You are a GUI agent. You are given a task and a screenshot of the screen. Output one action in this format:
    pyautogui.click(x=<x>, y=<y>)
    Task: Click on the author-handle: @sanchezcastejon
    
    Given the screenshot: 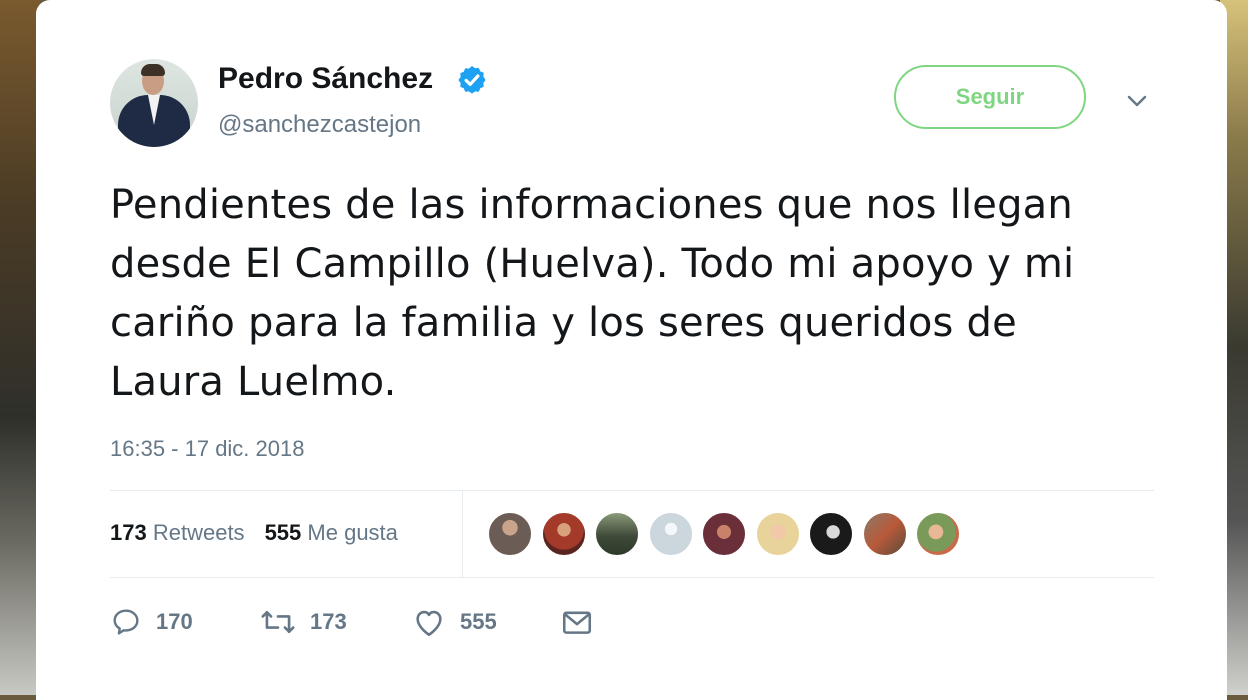 What is the action you would take?
    pyautogui.click(x=319, y=125)
    